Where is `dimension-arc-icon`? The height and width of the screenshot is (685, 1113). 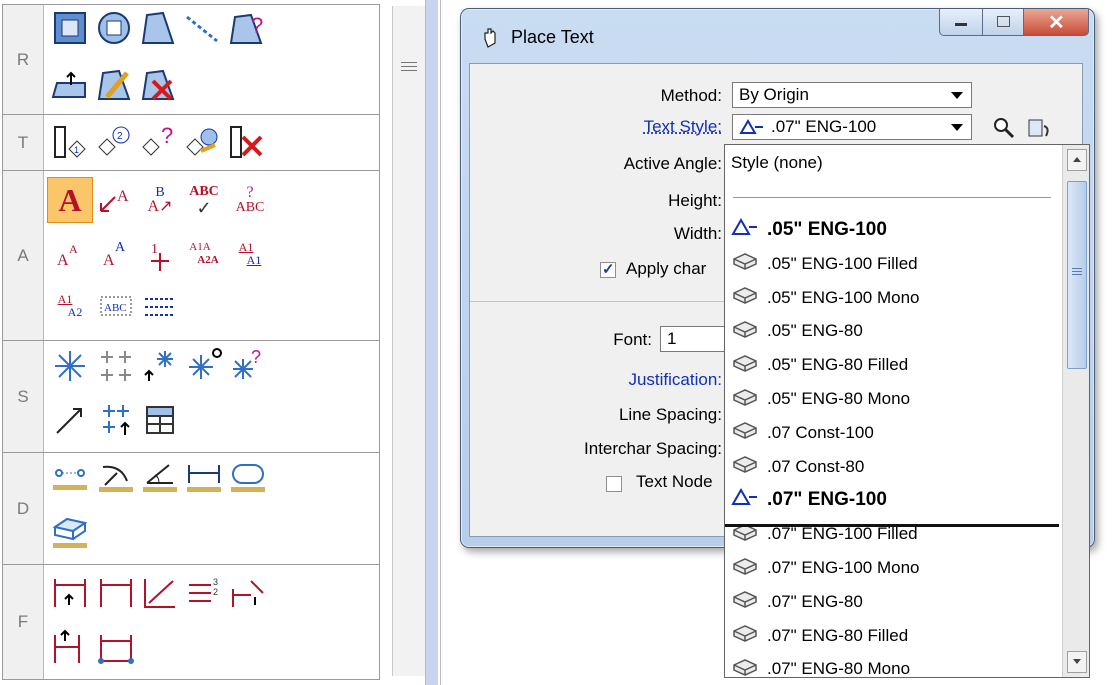 dimension-arc-icon is located at coordinates (116, 478).